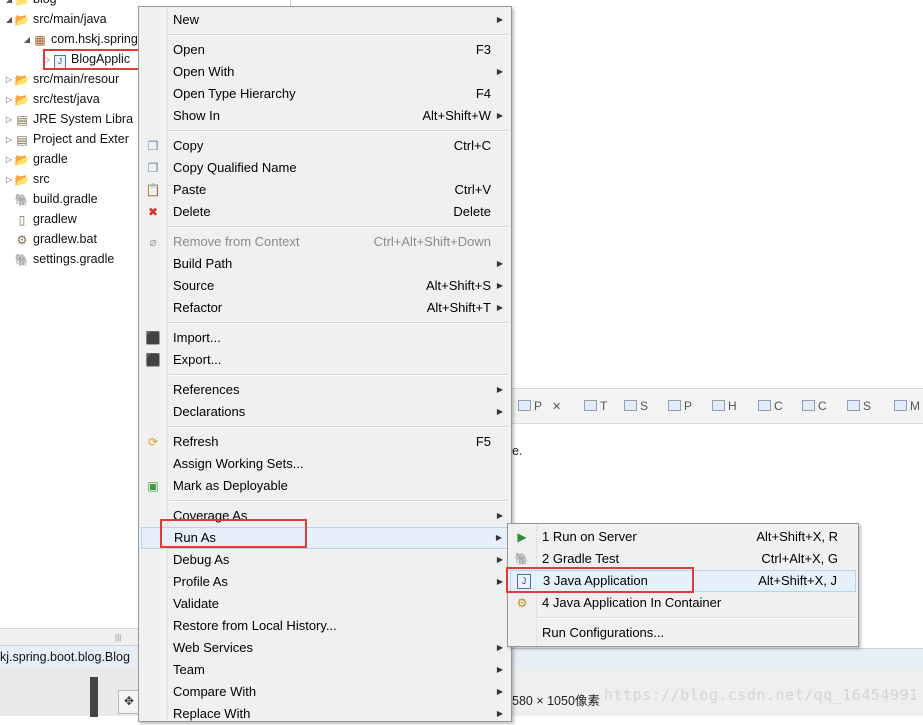 Image resolution: width=923 pixels, height=725 pixels. What do you see at coordinates (458, 285) in the screenshot?
I see `menu-item-shortcut: Alt+Shift+S` at bounding box center [458, 285].